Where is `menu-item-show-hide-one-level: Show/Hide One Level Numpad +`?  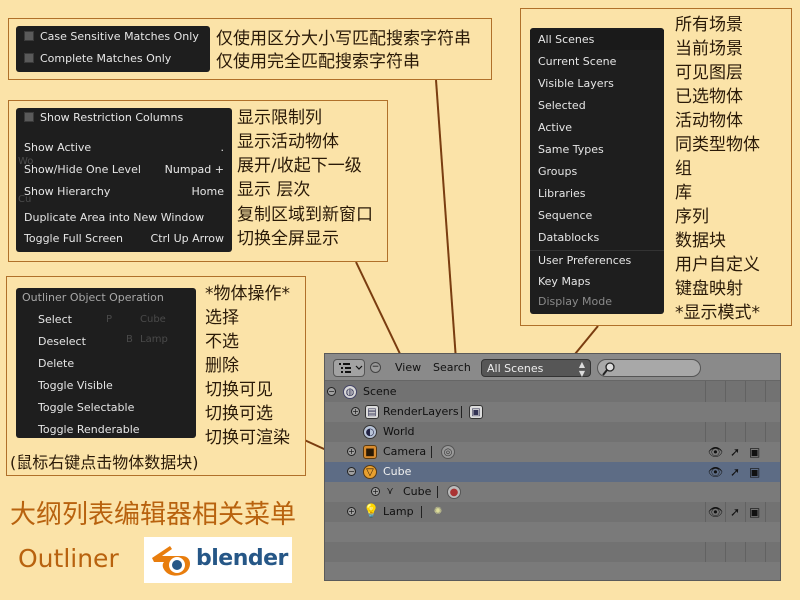 menu-item-show-hide-one-level: Show/Hide One Level Numpad + is located at coordinates (124, 170).